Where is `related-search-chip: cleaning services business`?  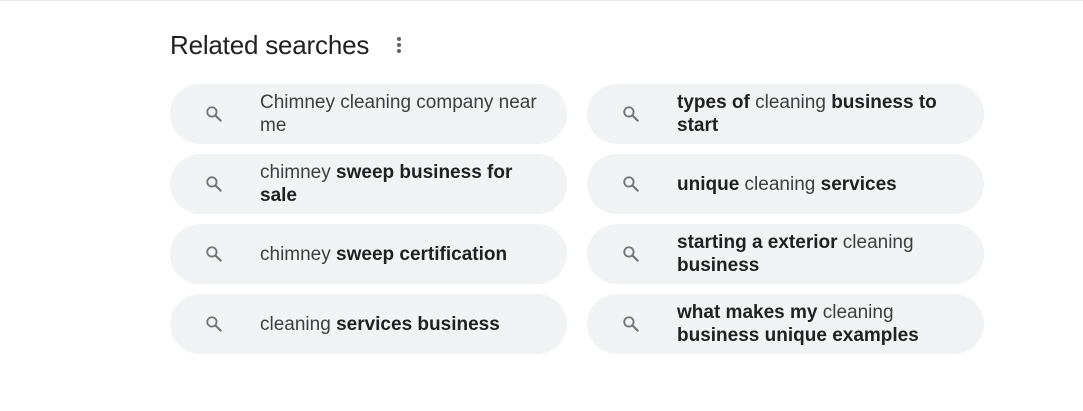 related-search-chip: cleaning services business is located at coordinates (368, 324).